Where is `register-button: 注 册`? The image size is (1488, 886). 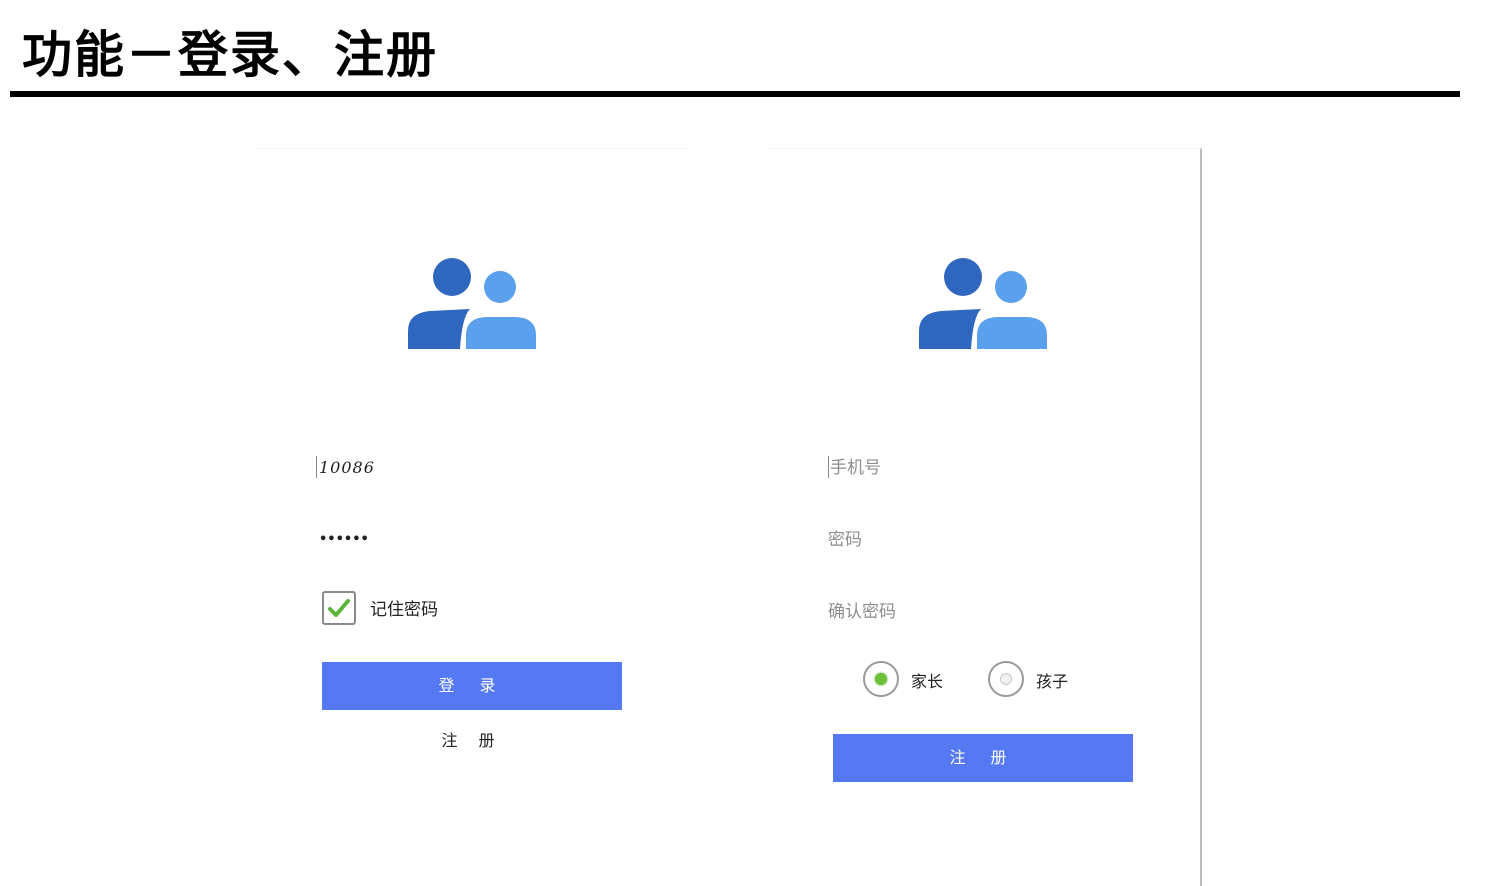
register-button: 注 册 is located at coordinates (983, 758).